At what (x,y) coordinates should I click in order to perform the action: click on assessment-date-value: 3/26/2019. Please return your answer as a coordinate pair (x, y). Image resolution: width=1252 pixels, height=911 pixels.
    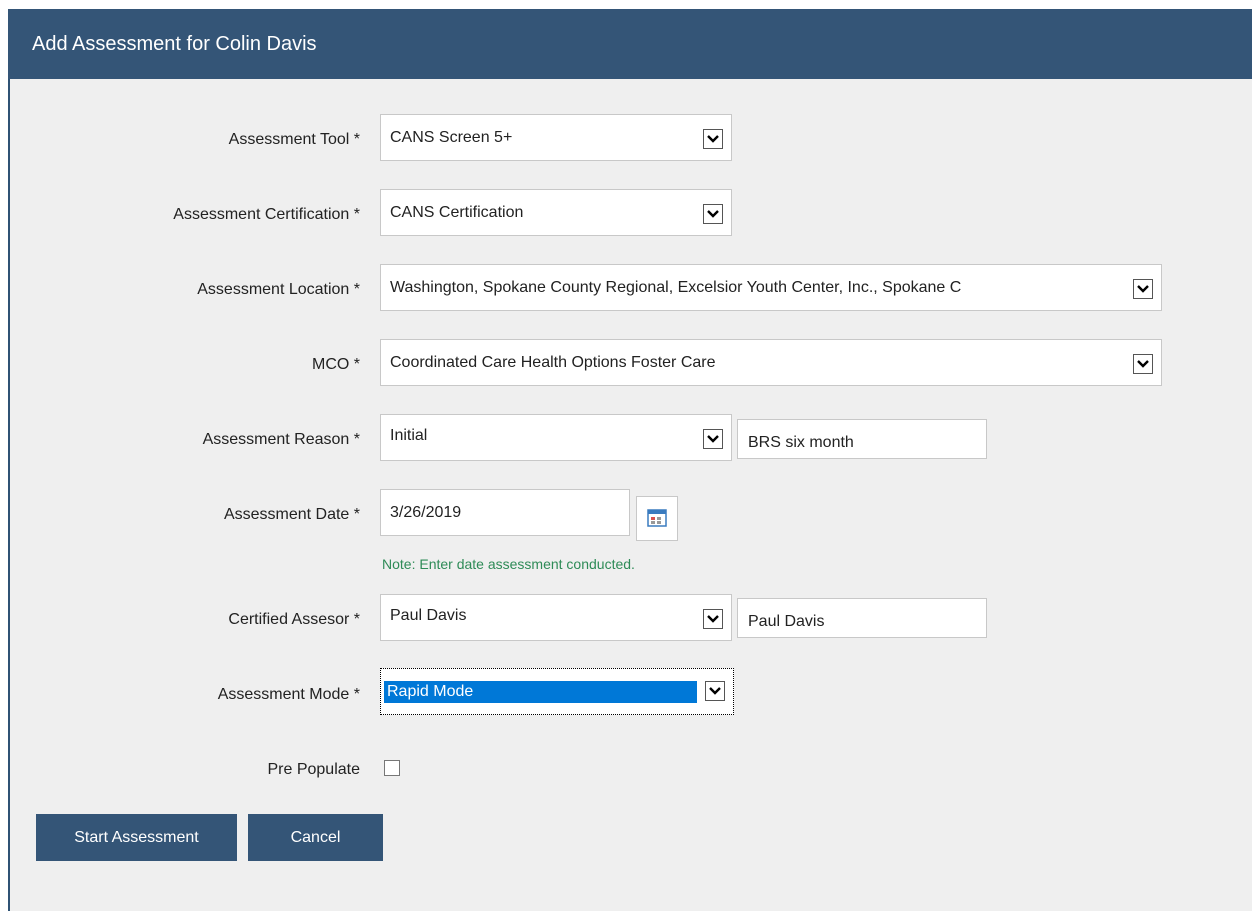
    Looking at the image, I should click on (426, 512).